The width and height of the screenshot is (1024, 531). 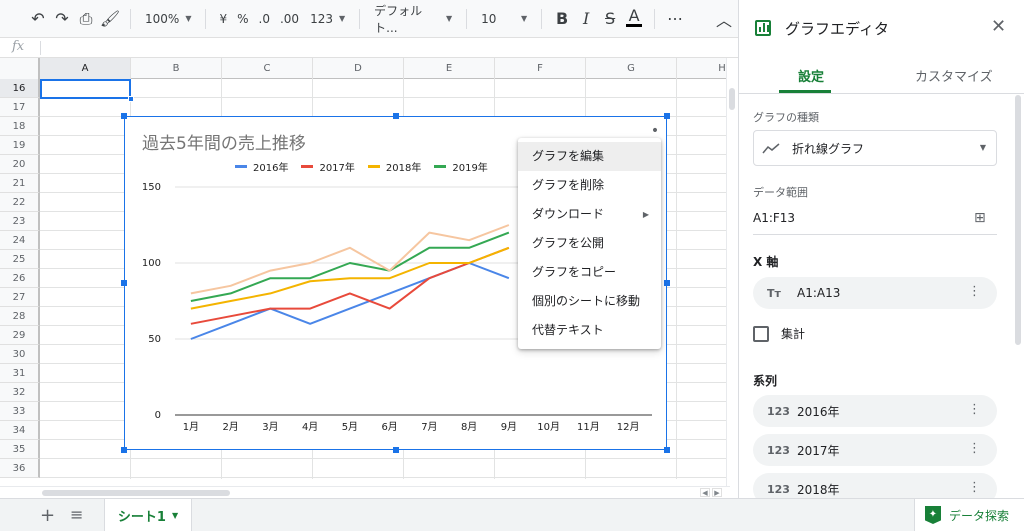 I want to click on row-header: 34, so click(x=20, y=430).